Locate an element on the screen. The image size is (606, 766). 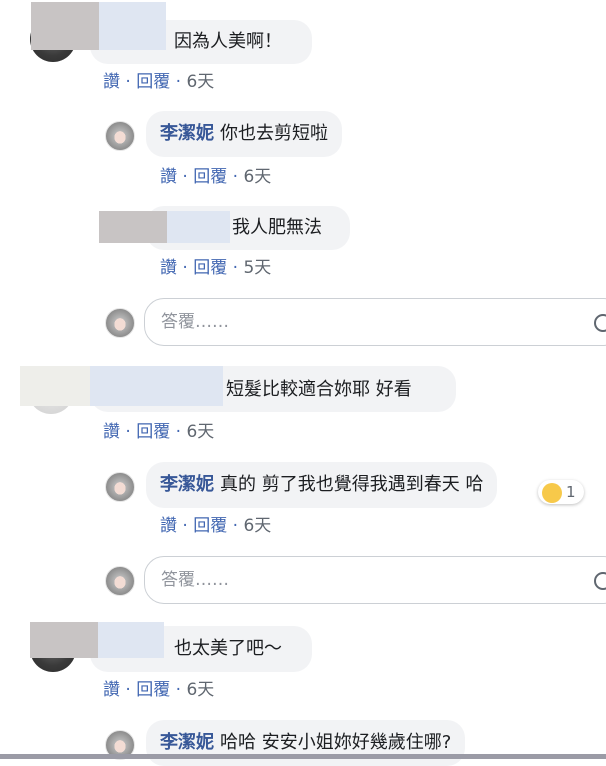
reply-text: 我人肥無法 is located at coordinates (277, 227).